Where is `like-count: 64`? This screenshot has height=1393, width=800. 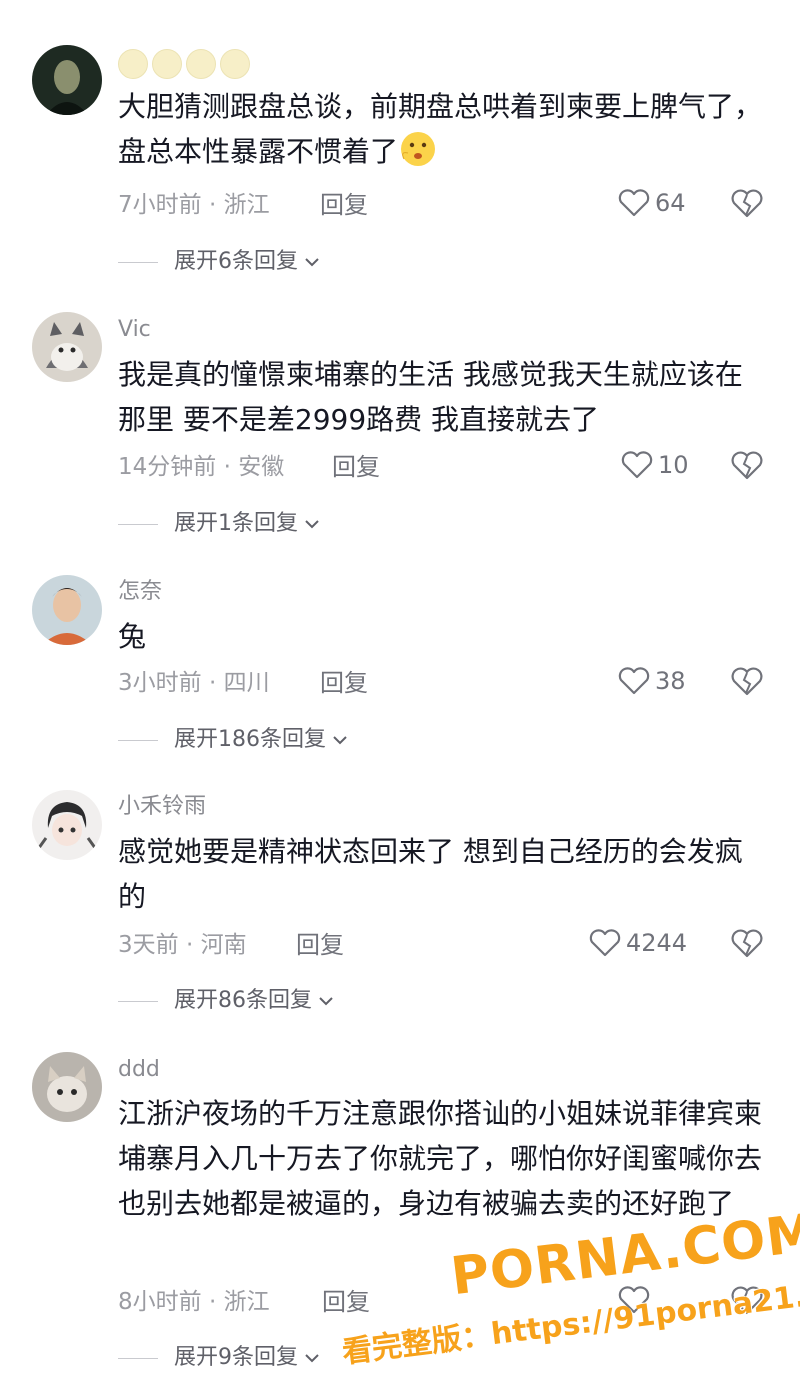
like-count: 64 is located at coordinates (670, 203).